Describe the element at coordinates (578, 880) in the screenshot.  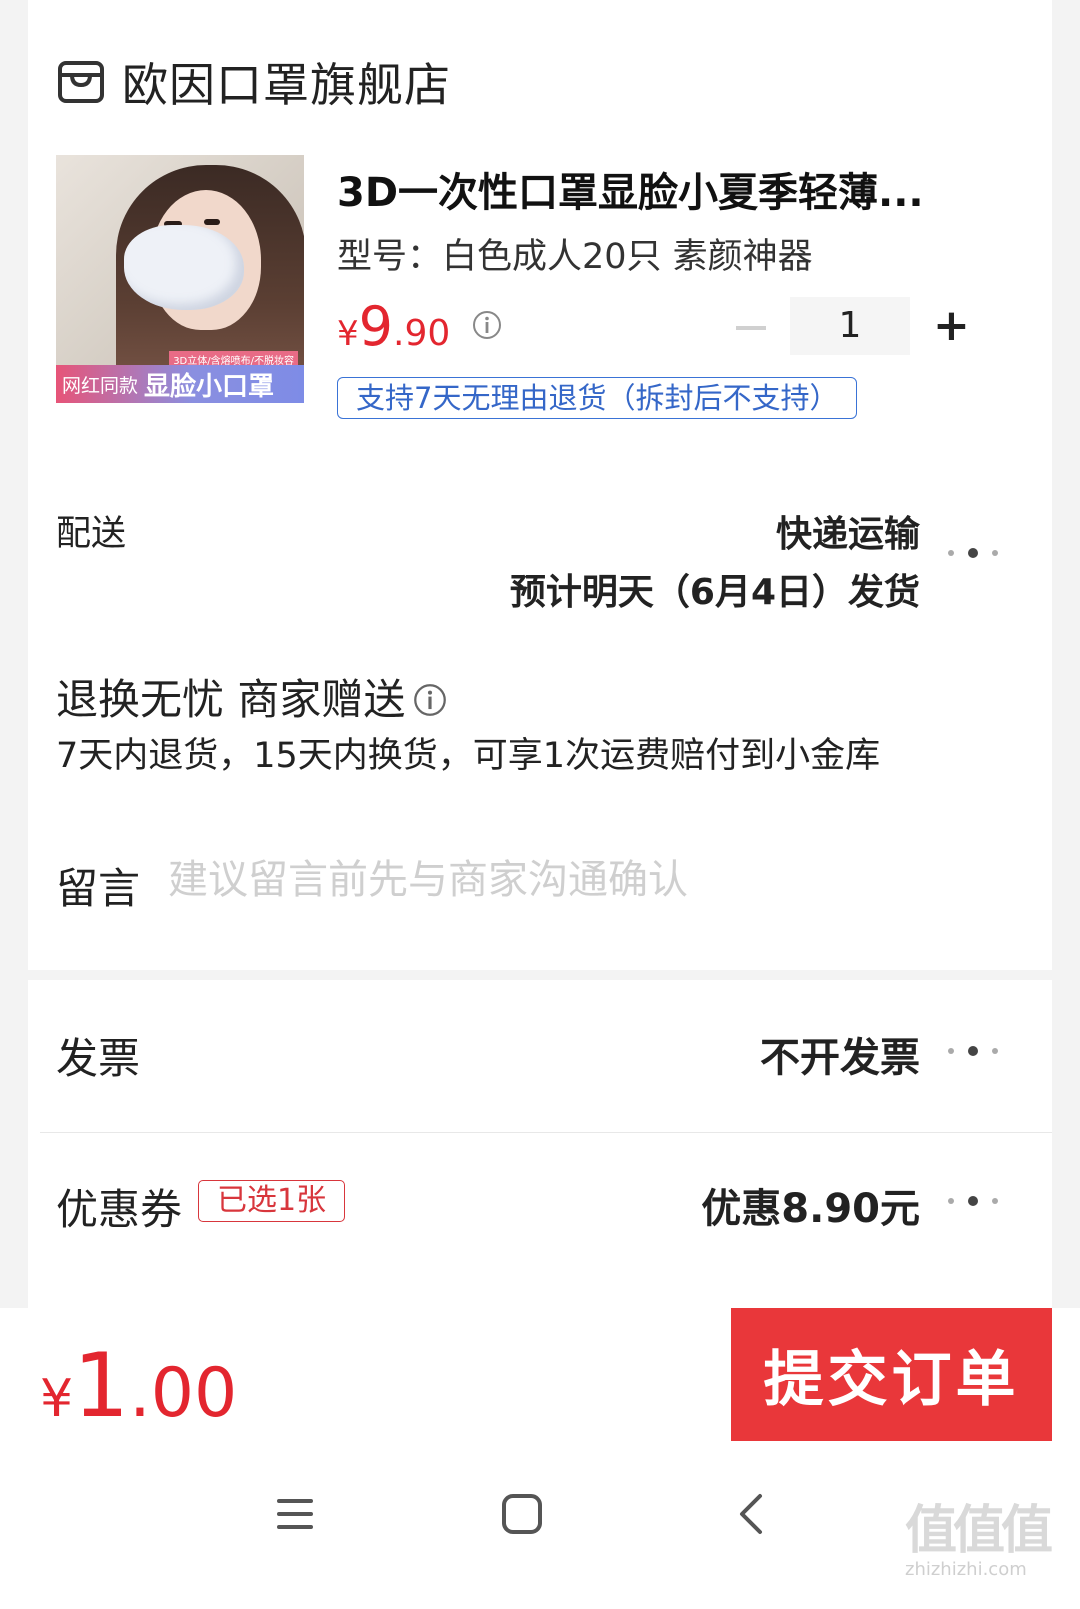
I see `note-input` at that location.